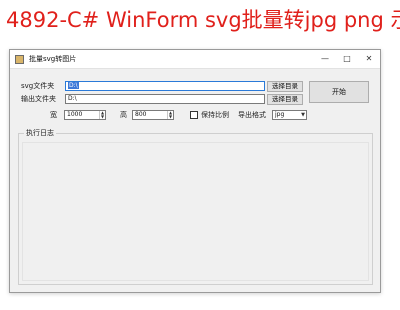  Describe the element at coordinates (53, 115) in the screenshot. I see `width-label: 宽` at that location.